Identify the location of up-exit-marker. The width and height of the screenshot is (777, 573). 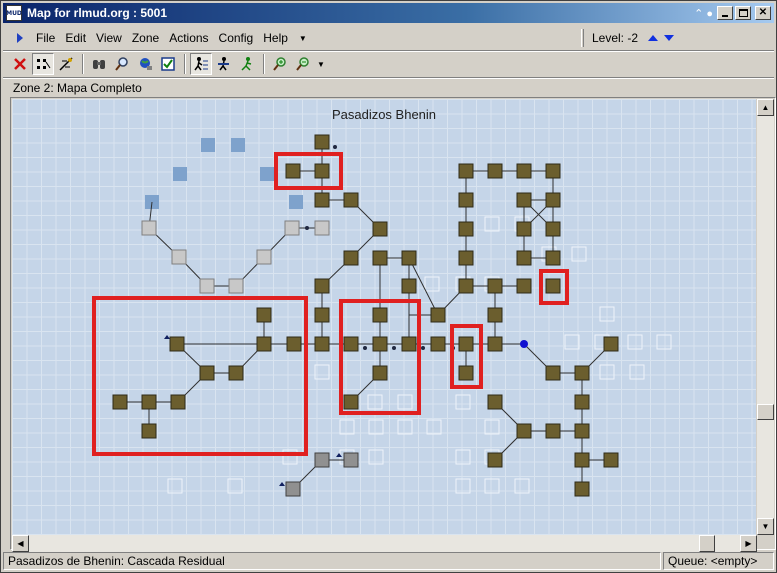
(339, 455).